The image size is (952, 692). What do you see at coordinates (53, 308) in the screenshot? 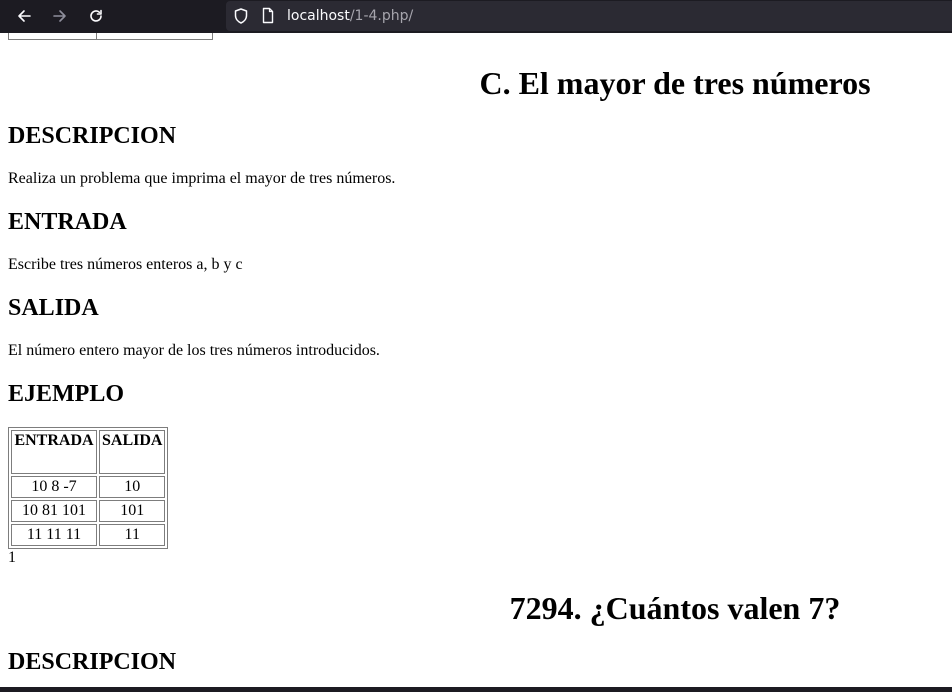
I see `salida-heading: SALIDA` at bounding box center [53, 308].